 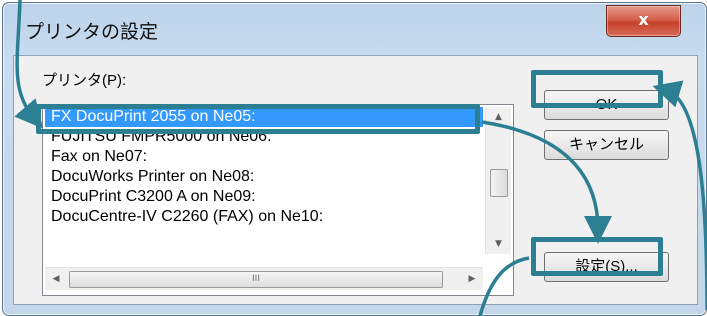 I want to click on window-title: プリンタの設定, so click(x=92, y=32).